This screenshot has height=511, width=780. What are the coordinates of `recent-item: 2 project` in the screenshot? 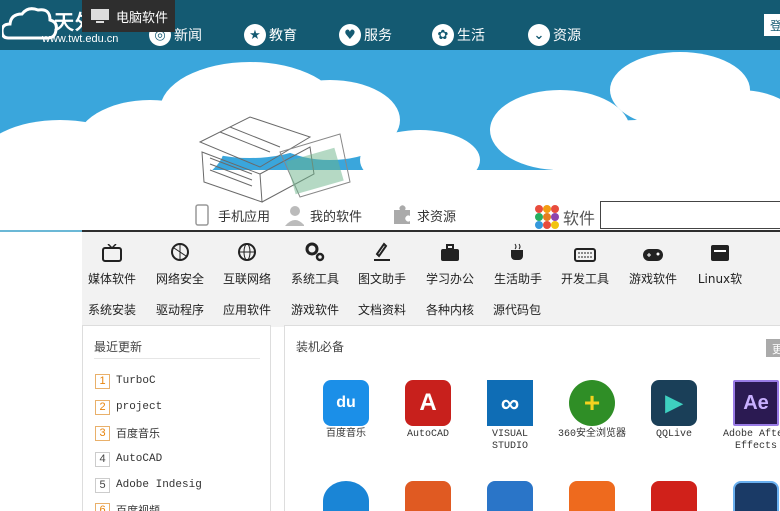 It's located at (128, 407).